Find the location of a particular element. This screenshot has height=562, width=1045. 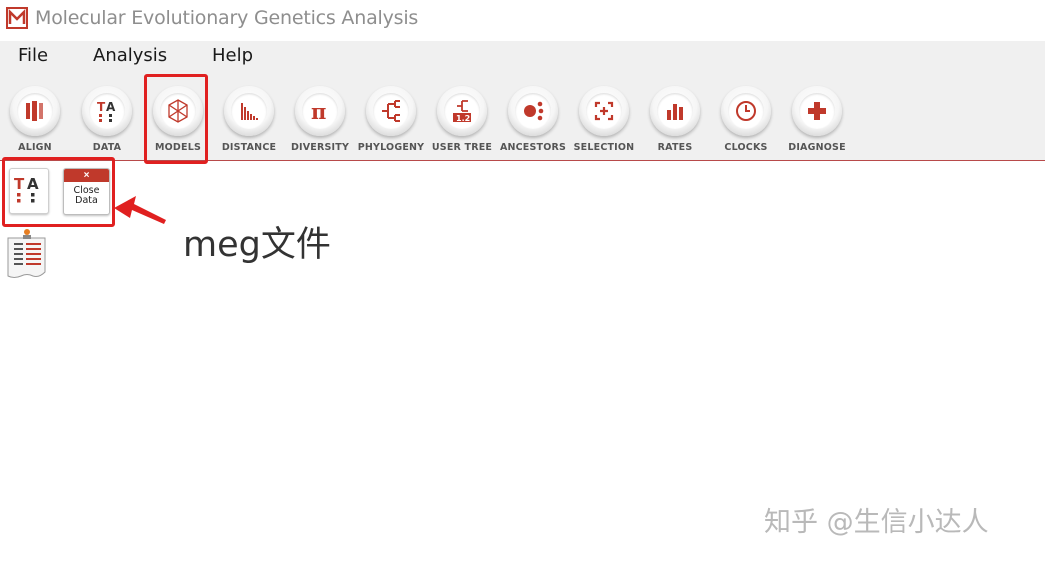

toolbar-diagnose-button: DIAGNOSE is located at coordinates (817, 122).